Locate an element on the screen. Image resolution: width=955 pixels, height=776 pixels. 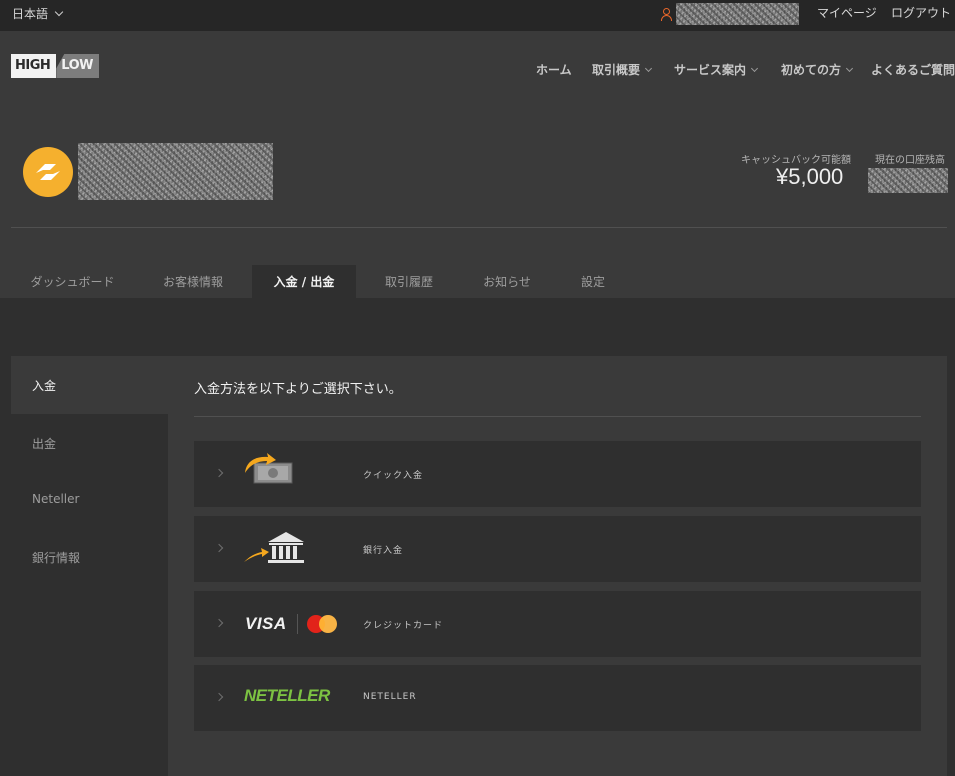
method-label: 銀行入金 is located at coordinates (383, 551).